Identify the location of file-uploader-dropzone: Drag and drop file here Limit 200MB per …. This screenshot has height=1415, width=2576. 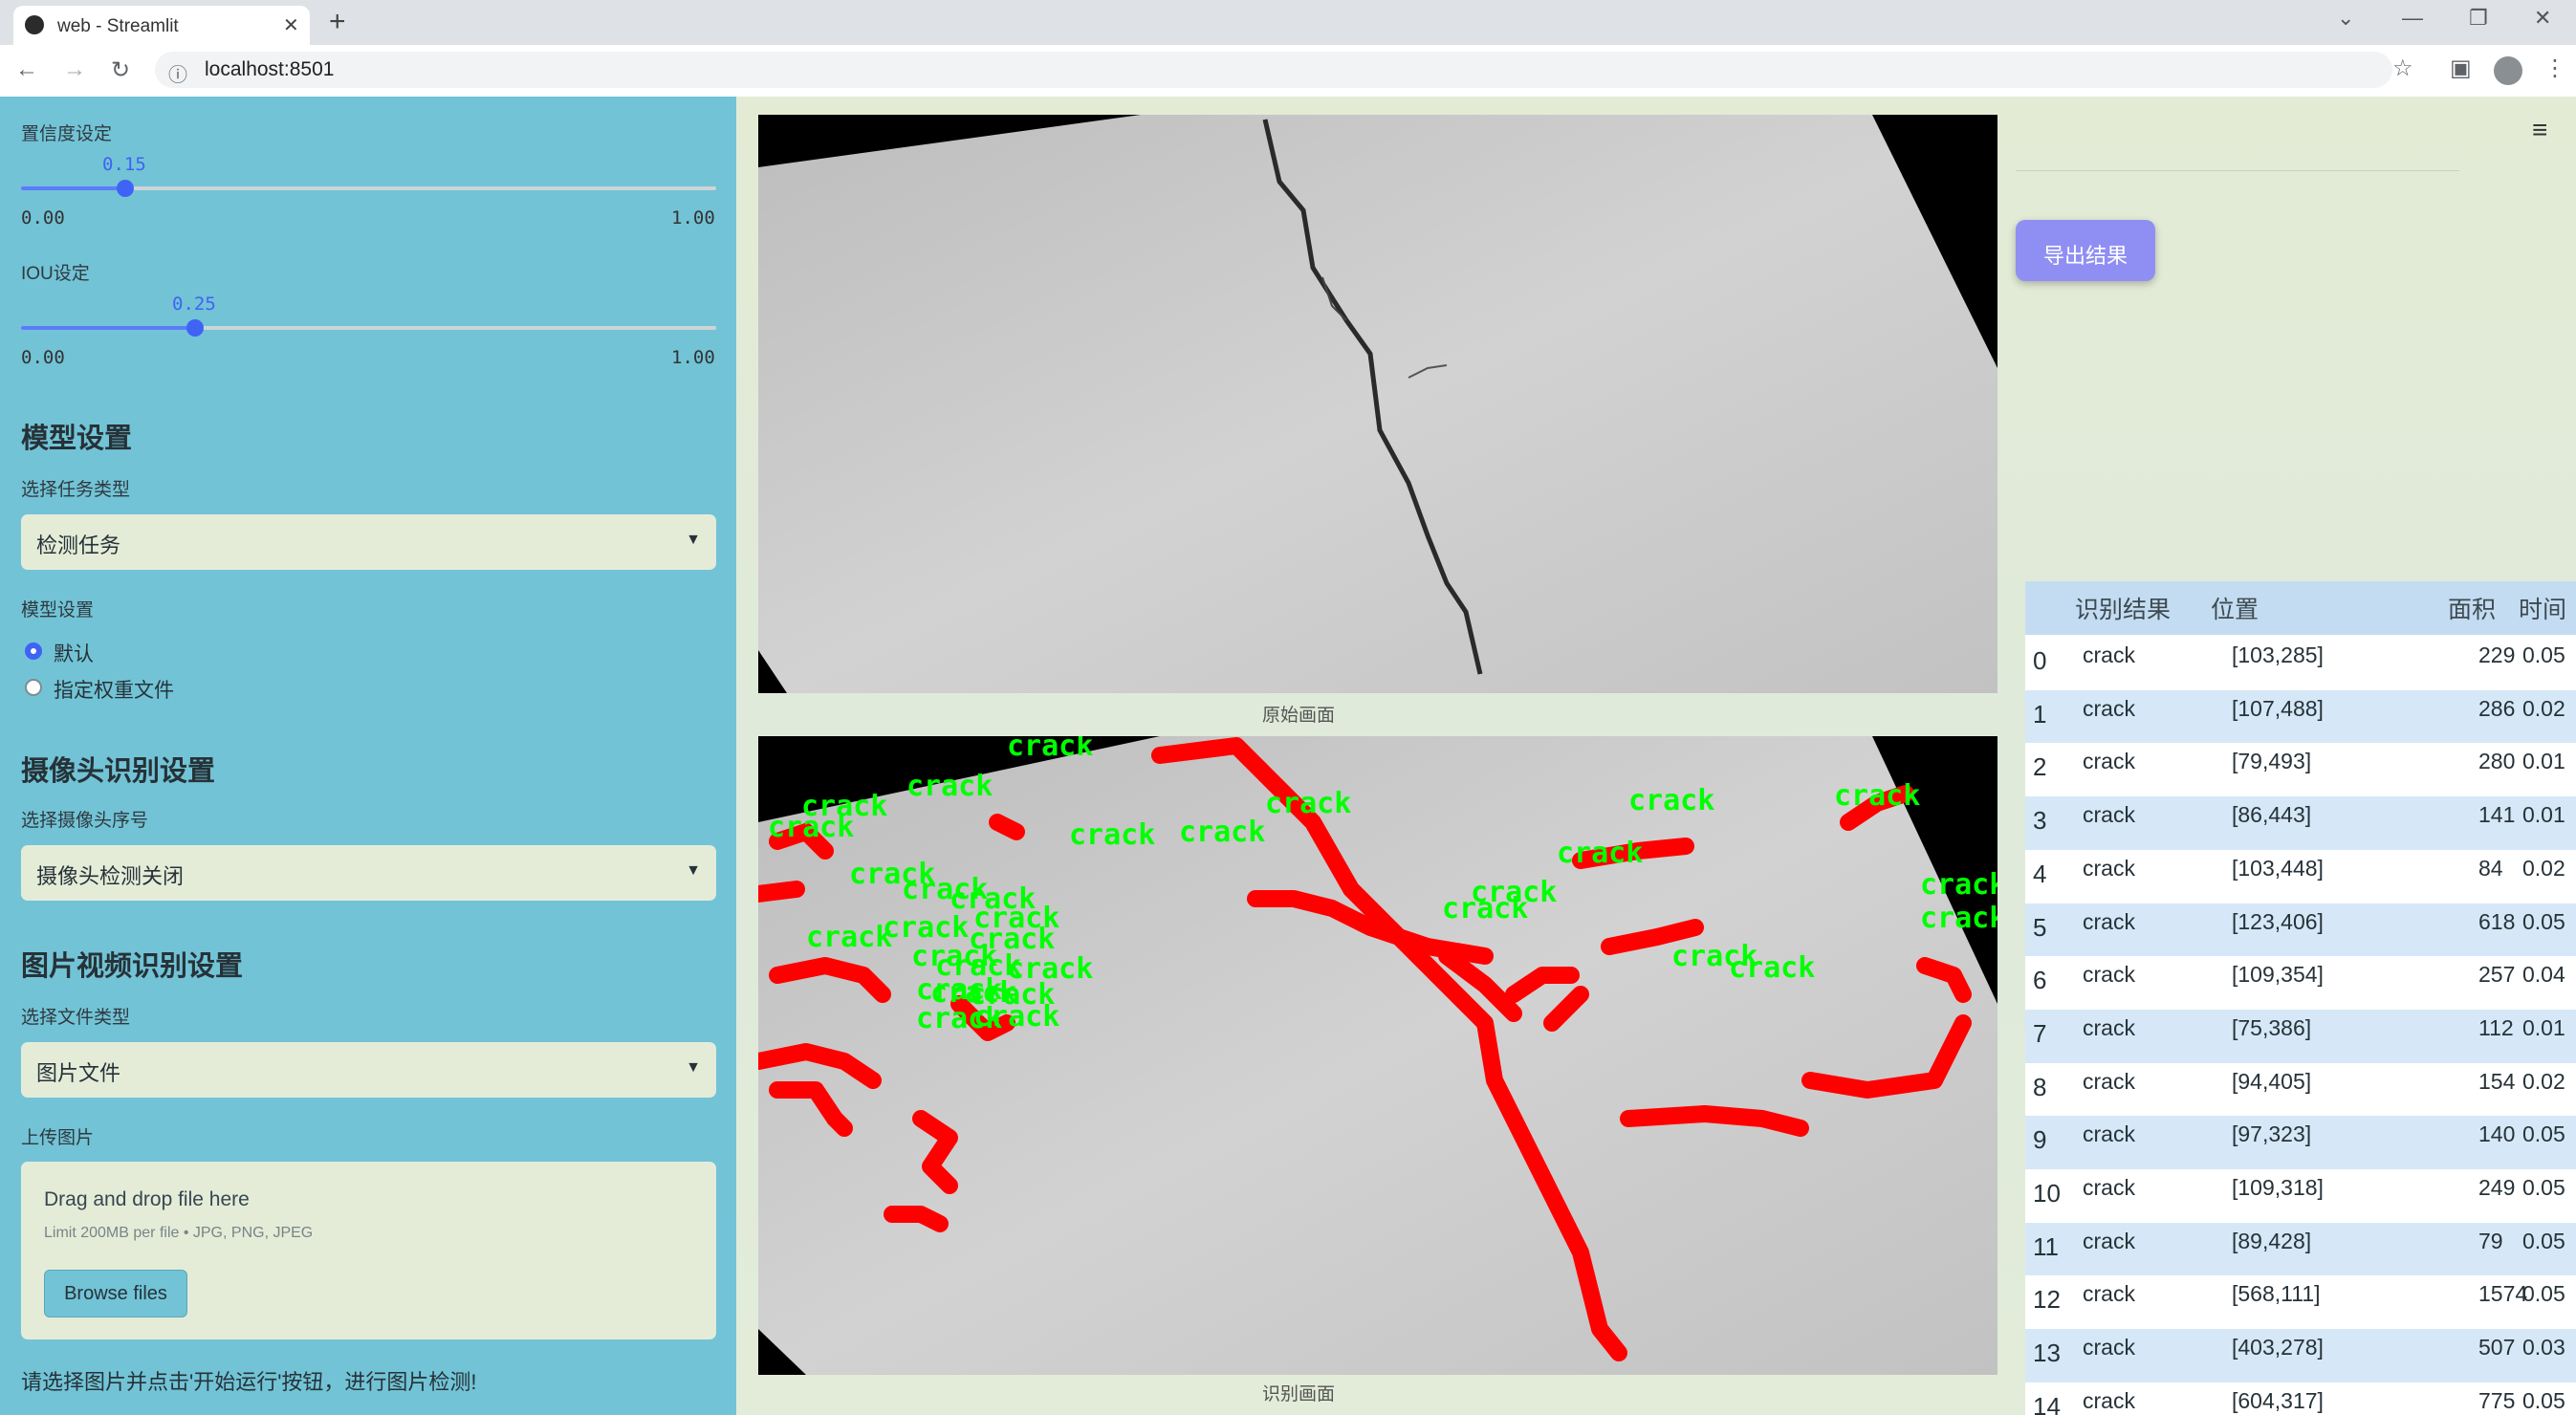
(368, 1250).